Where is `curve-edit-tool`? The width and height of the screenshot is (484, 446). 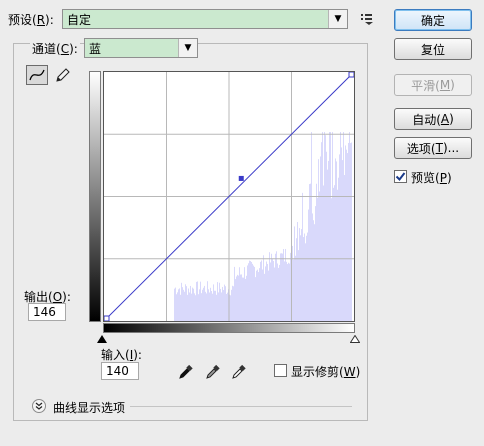 curve-edit-tool is located at coordinates (37, 75).